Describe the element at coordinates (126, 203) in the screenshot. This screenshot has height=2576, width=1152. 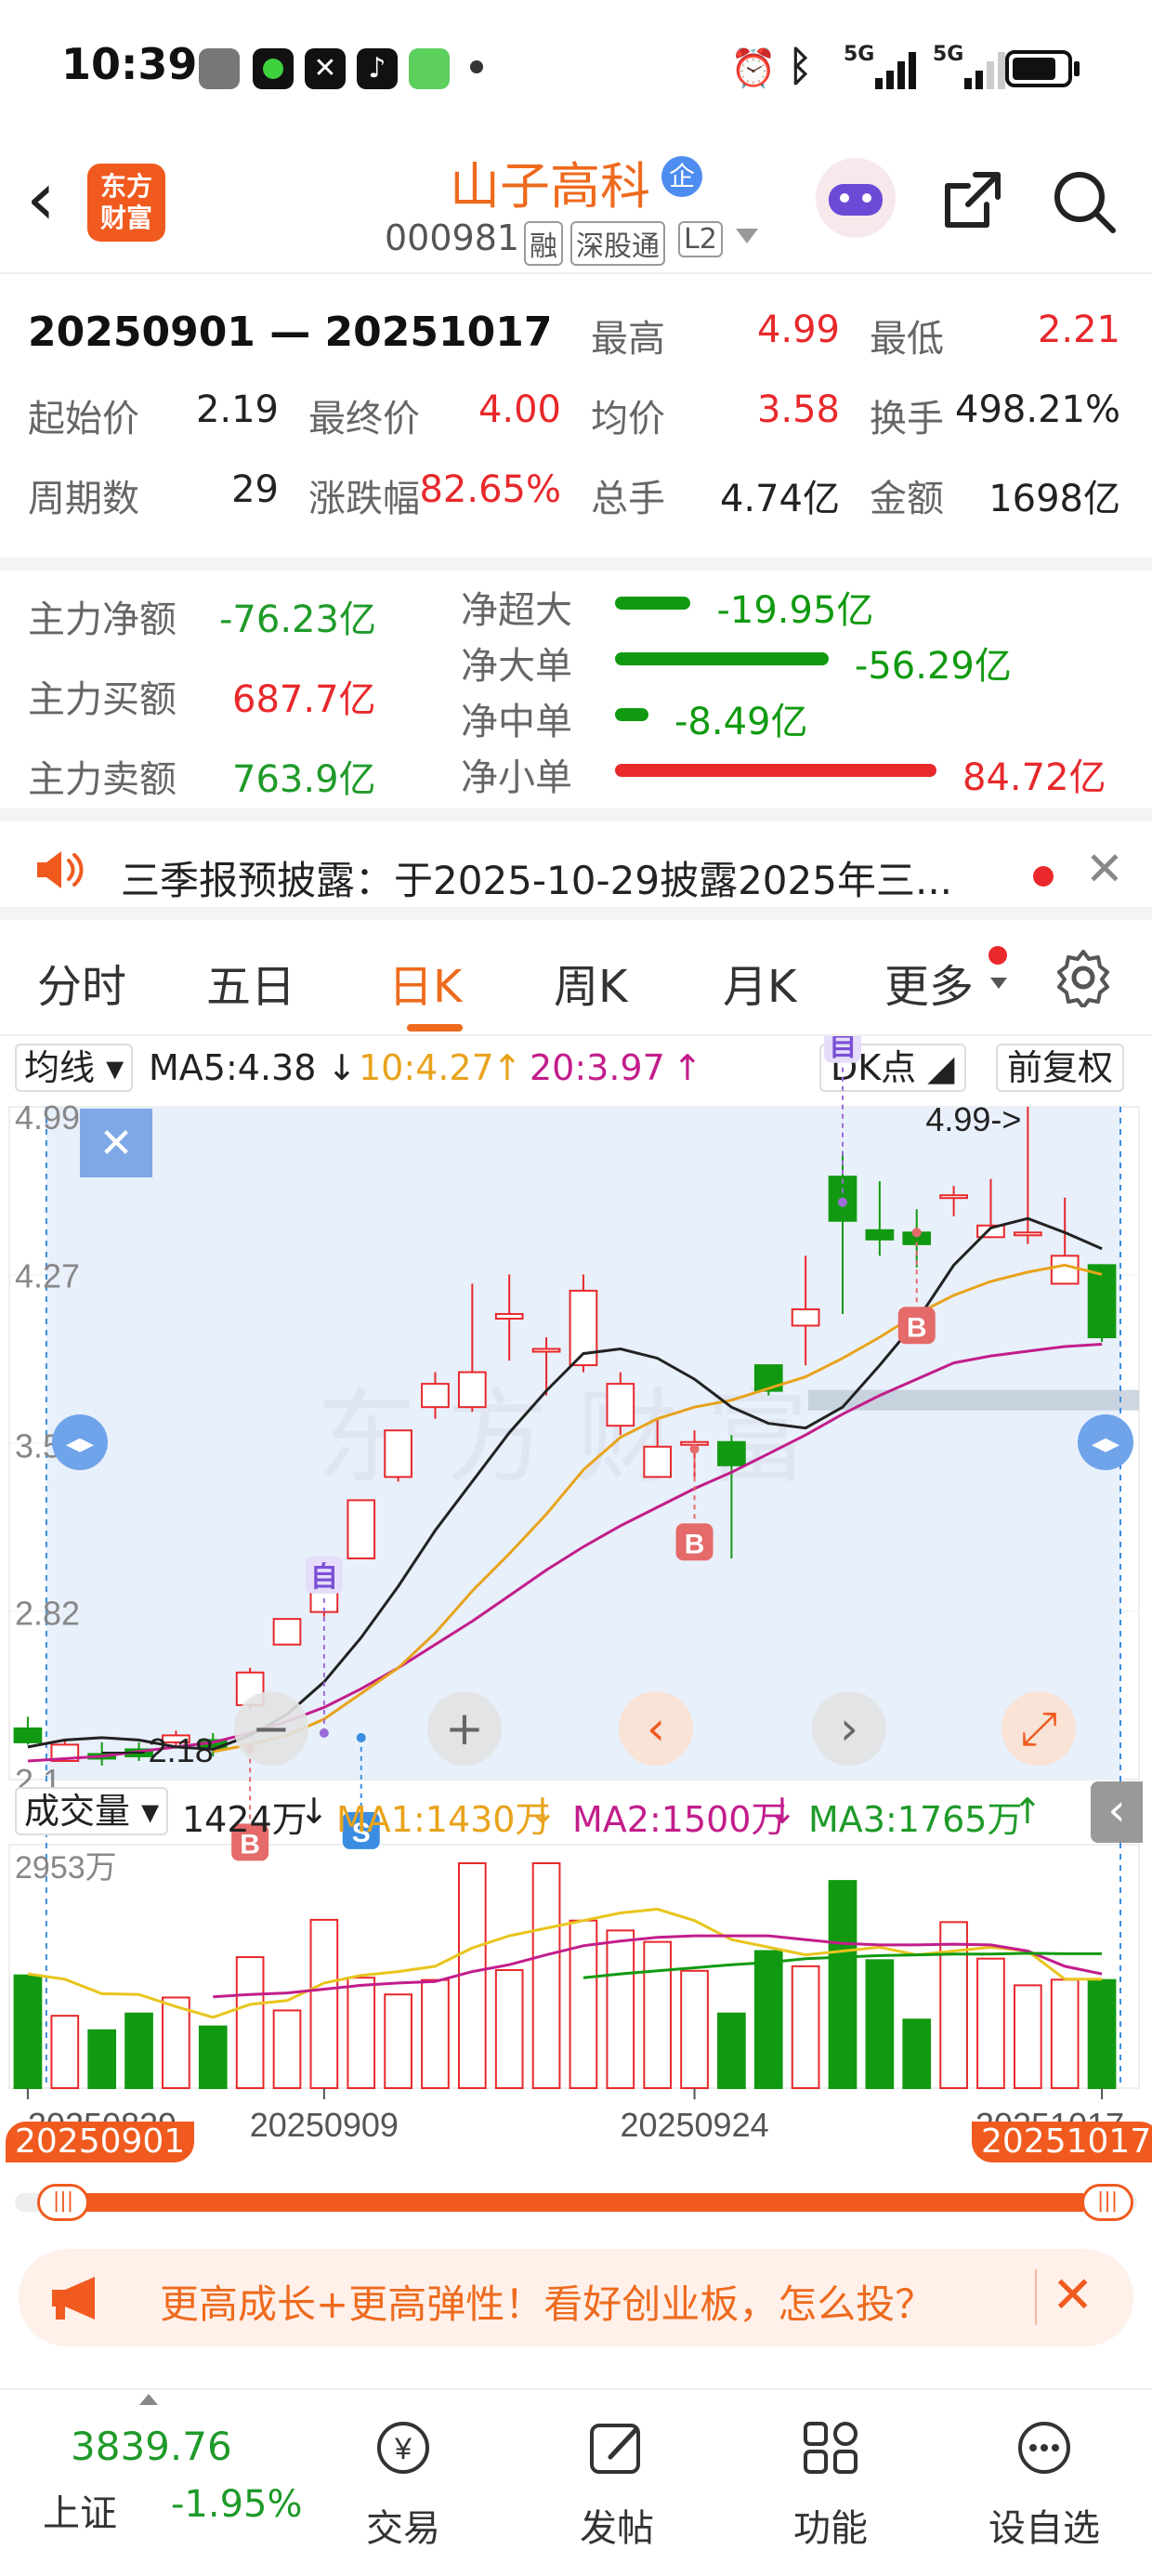
I see `eastmoney-logo: 东方 财富` at that location.